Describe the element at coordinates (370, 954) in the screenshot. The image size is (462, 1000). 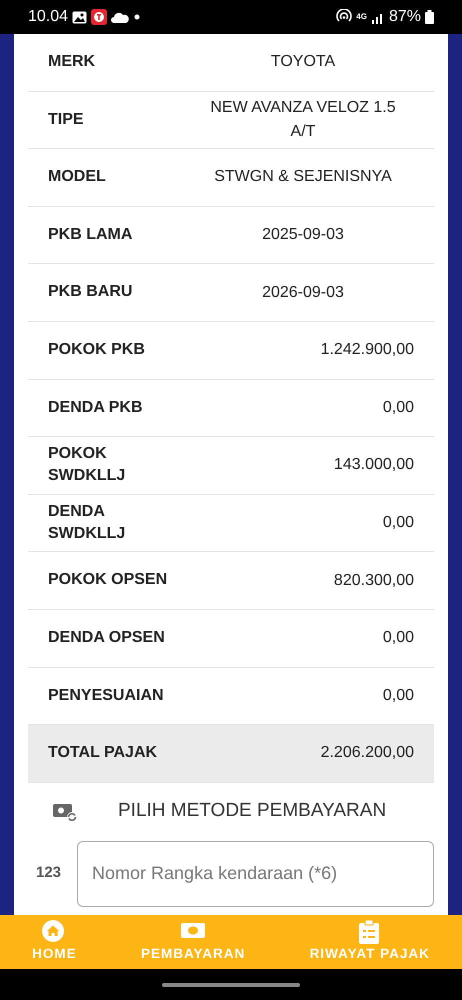
I see `nav-tab: RIWAYAT PAJAK` at that location.